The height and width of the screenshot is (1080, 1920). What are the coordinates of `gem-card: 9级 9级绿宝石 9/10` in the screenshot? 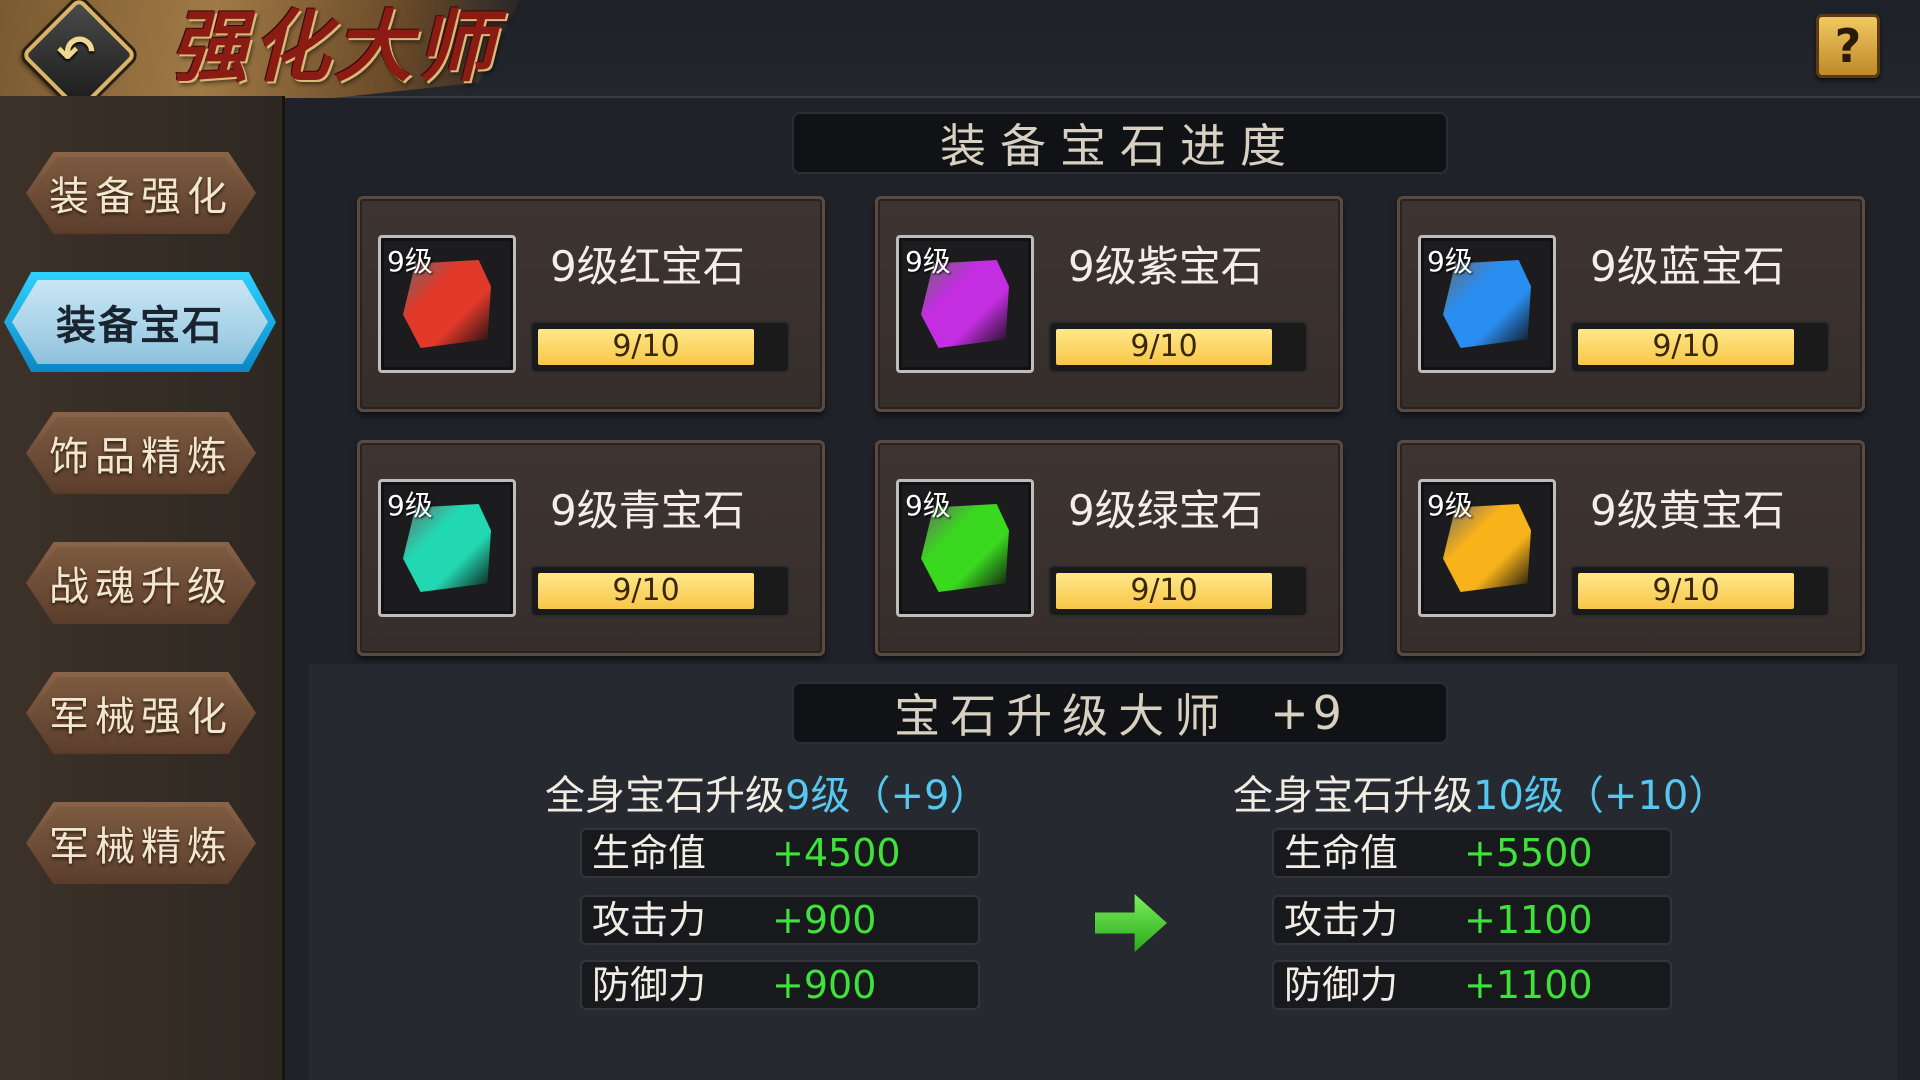 It's located at (1109, 548).